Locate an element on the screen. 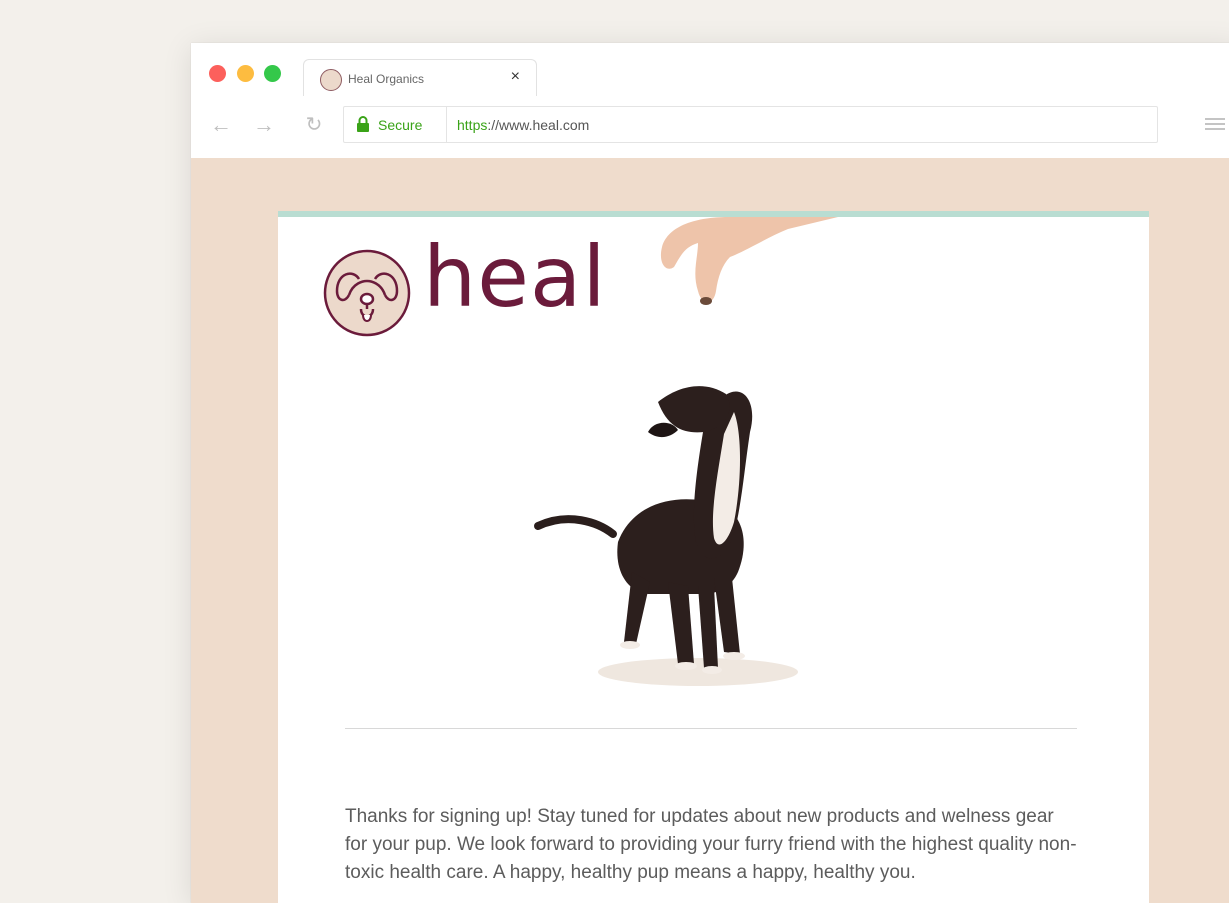 This screenshot has height=903, width=1229. minimize-window-button is located at coordinates (245, 73).